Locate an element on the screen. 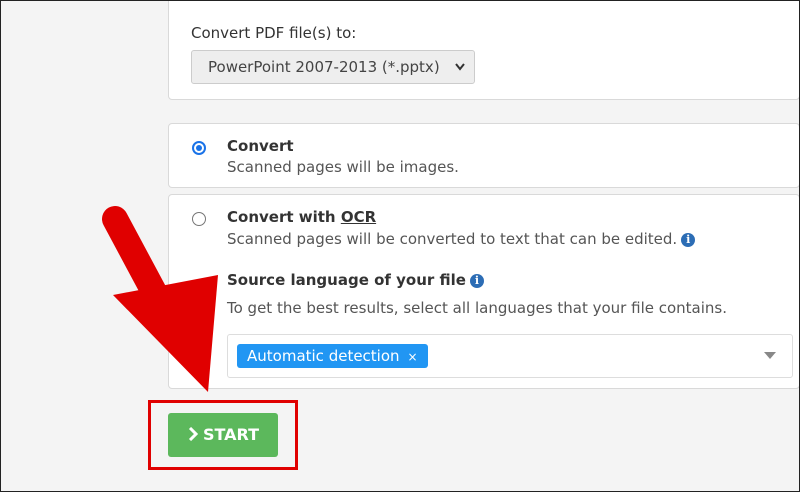 The image size is (800, 492). ocr-abbr: OCR is located at coordinates (358, 217).